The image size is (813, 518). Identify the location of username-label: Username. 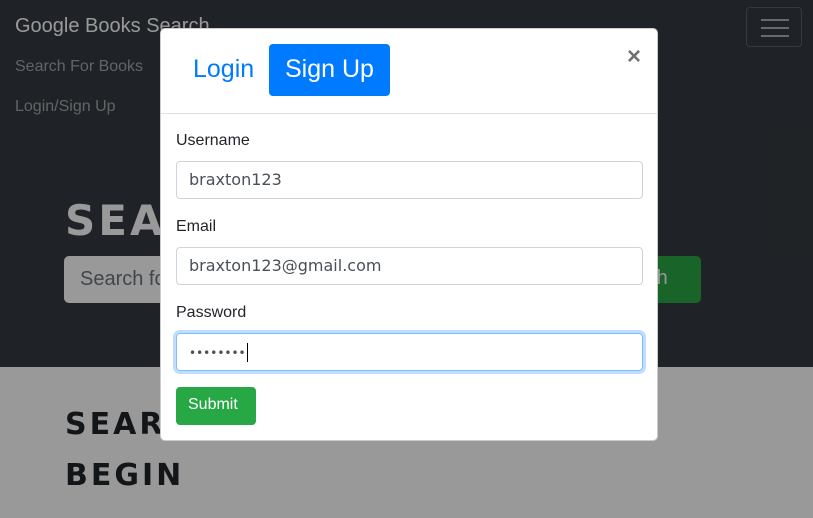
(213, 140).